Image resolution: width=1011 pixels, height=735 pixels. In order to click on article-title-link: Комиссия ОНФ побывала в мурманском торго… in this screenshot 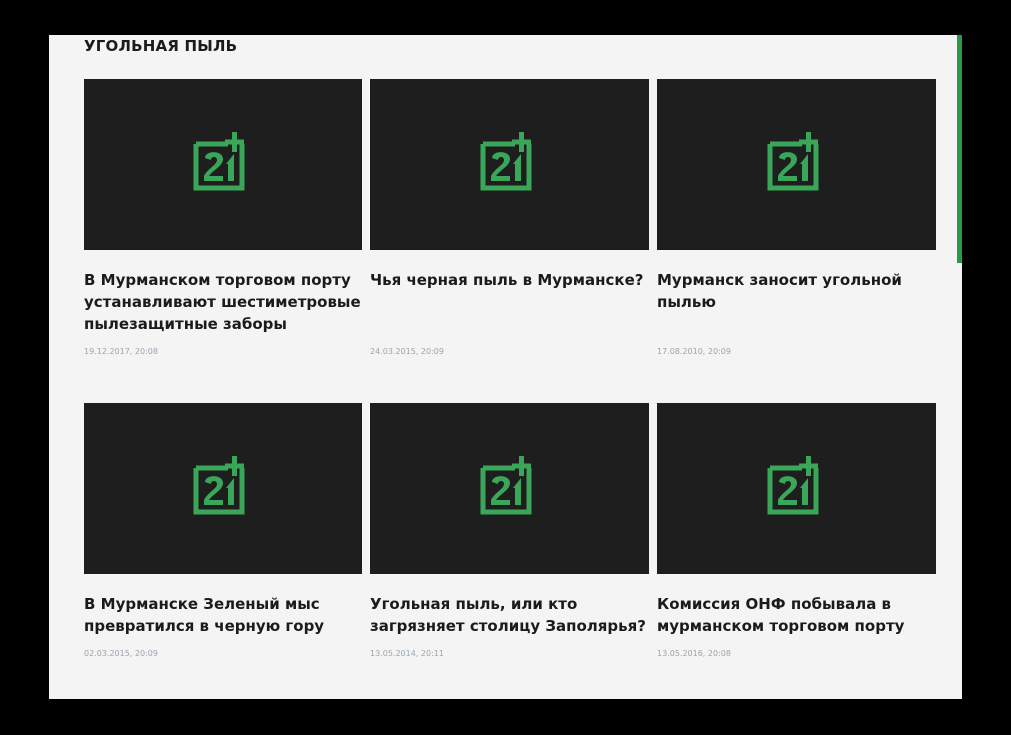, I will do `click(796, 615)`.